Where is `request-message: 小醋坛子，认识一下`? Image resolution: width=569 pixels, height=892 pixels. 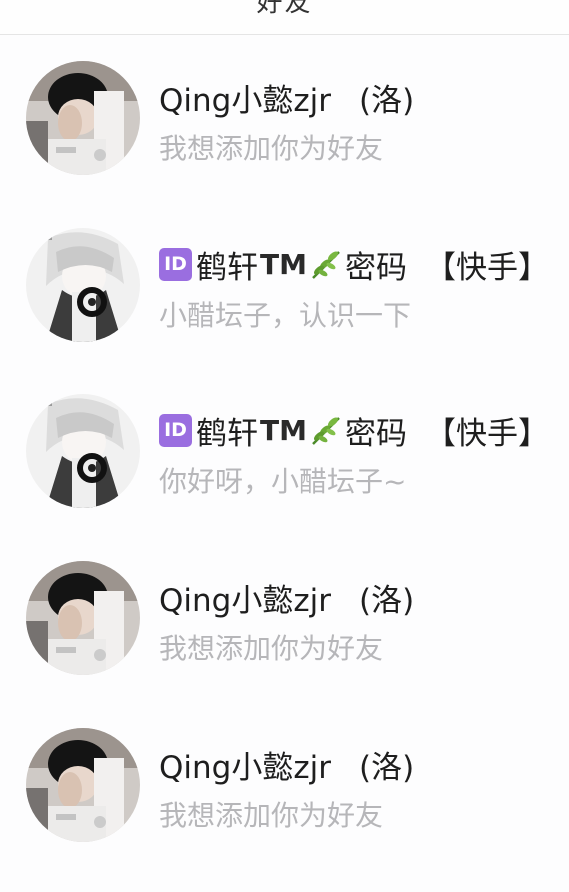 request-message: 小醋坛子，认识一下 is located at coordinates (285, 315).